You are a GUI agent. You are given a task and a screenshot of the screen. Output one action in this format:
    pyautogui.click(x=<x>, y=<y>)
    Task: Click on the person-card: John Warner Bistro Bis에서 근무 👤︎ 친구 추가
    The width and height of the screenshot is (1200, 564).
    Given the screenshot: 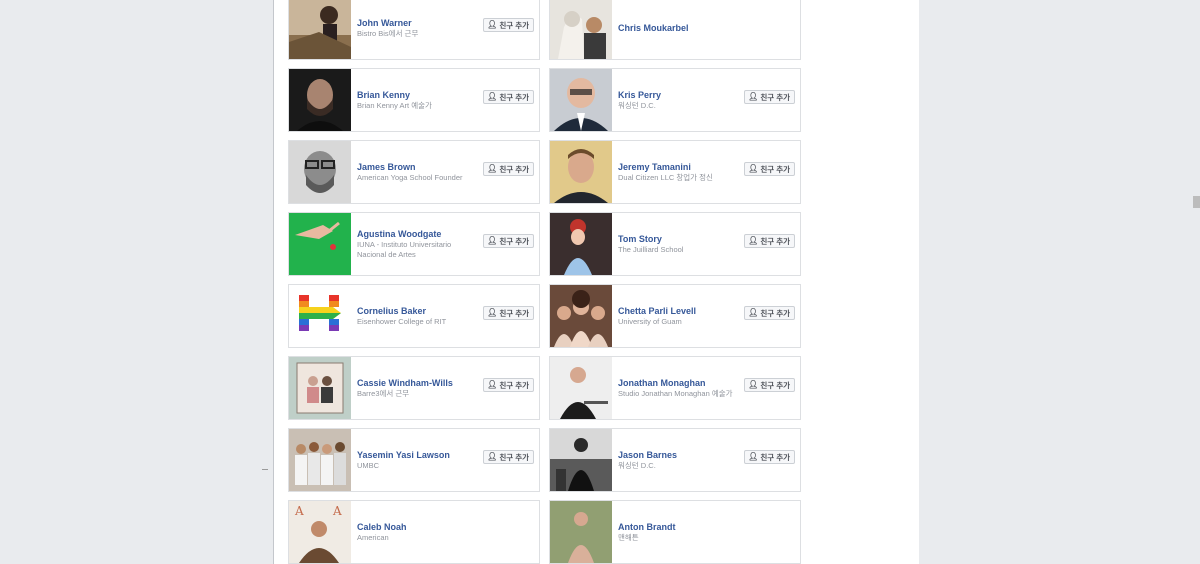 What is the action you would take?
    pyautogui.click(x=414, y=30)
    